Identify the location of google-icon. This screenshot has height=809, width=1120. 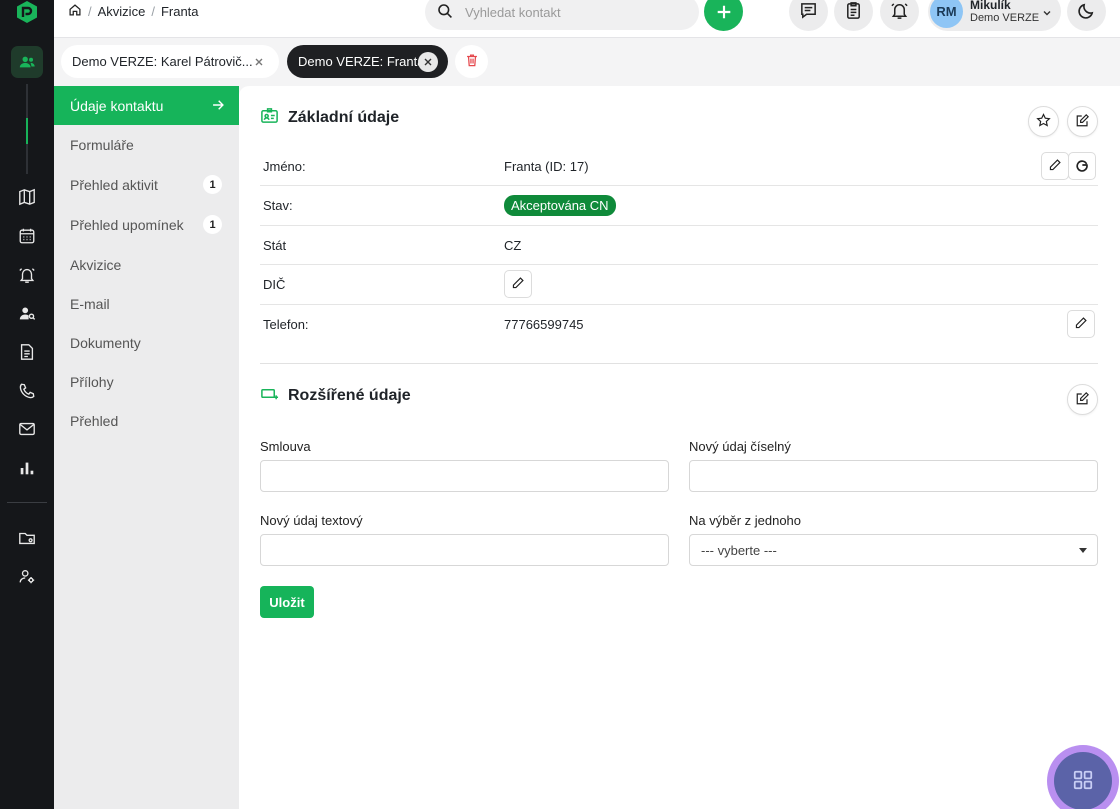
(1082, 166).